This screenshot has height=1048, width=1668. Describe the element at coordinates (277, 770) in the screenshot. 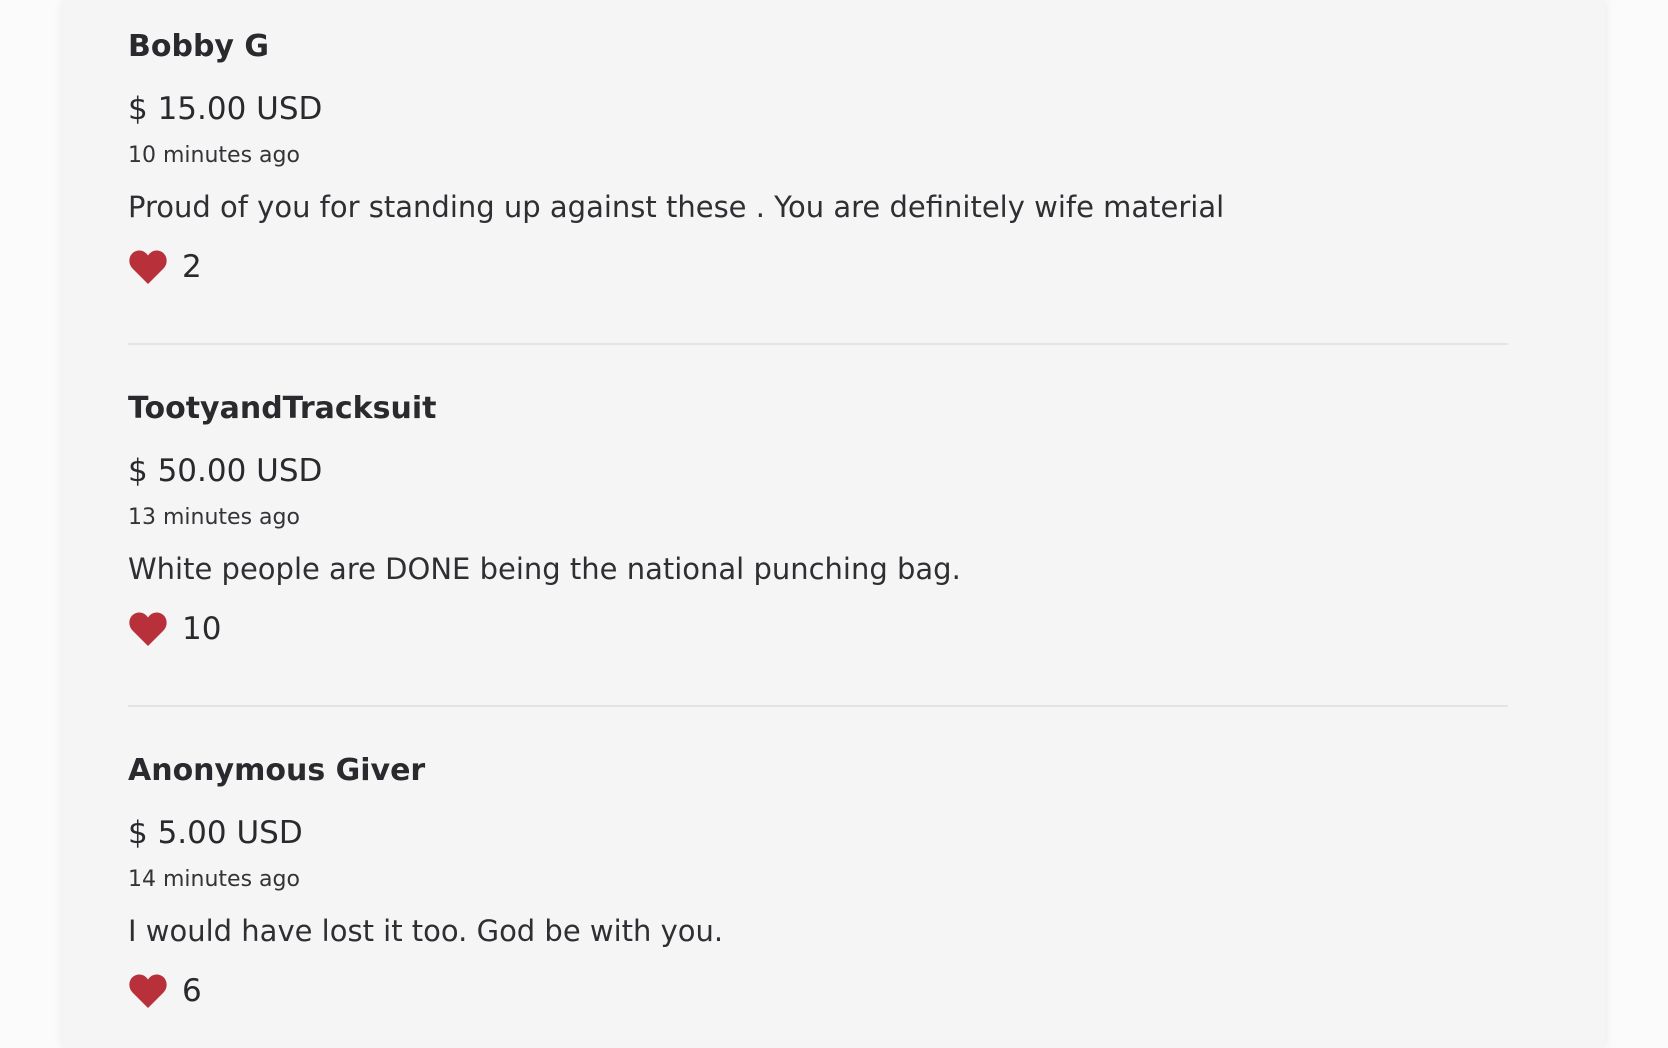

I see `donor-name: Anonymous Giver` at that location.